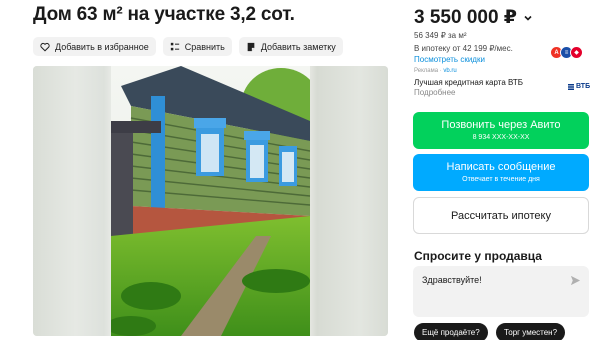 The width and height of the screenshot is (603, 340). I want to click on heart-icon, so click(45, 46).